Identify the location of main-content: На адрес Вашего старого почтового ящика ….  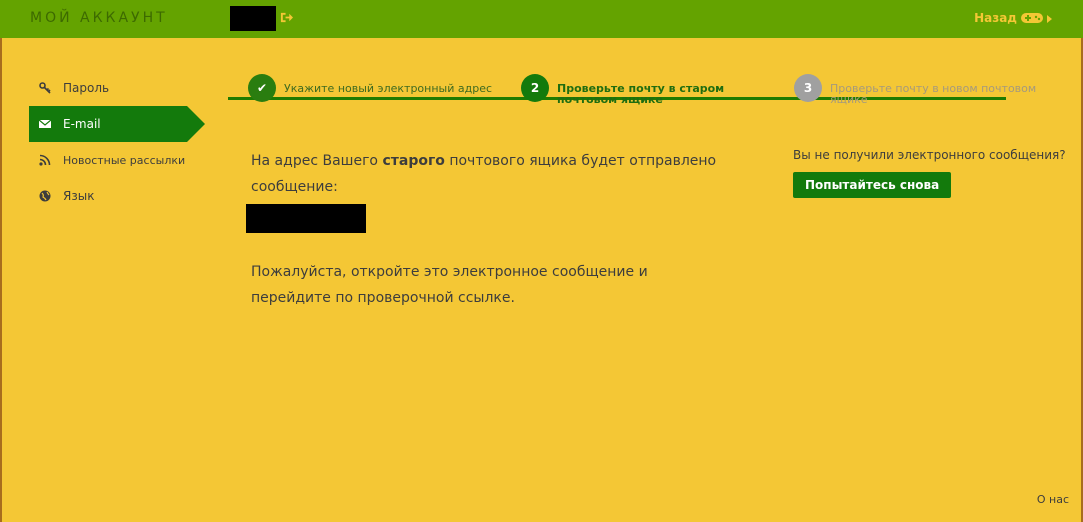
(488, 229).